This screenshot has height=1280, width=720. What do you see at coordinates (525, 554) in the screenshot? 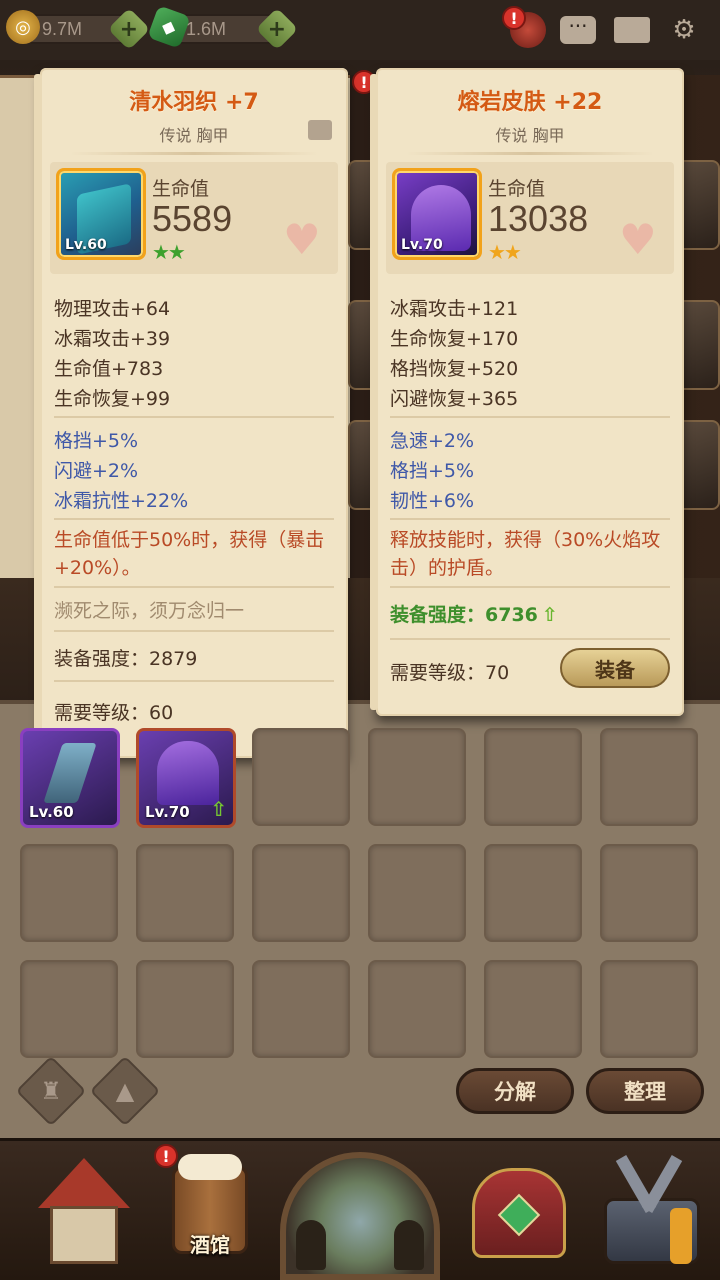
I see `special-effect: 释放技能时，获得（30%火焰攻击）的护盾。` at bounding box center [525, 554].